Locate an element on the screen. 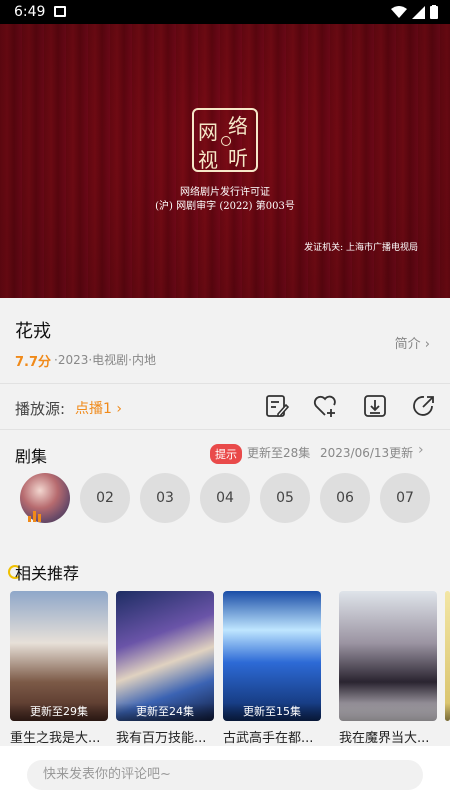  download-icon is located at coordinates (375, 406).